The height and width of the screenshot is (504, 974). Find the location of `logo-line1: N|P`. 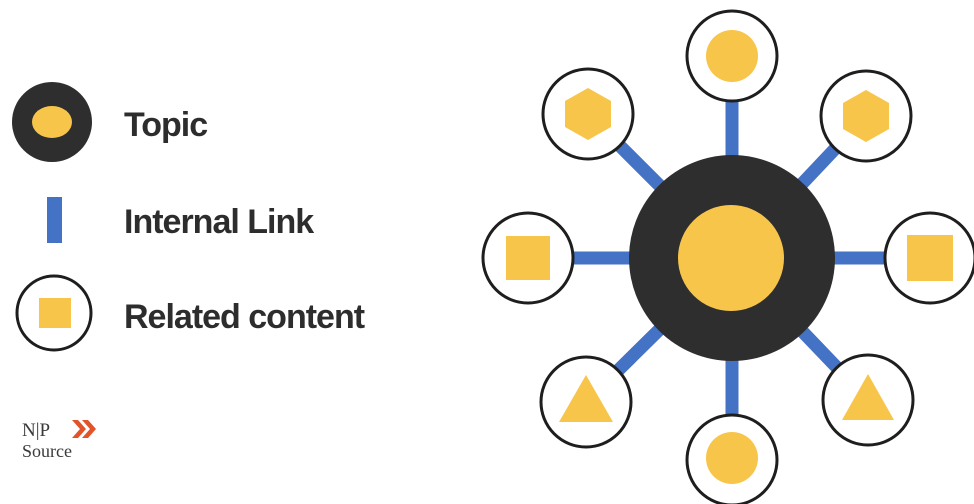

logo-line1: N|P is located at coordinates (36, 430).